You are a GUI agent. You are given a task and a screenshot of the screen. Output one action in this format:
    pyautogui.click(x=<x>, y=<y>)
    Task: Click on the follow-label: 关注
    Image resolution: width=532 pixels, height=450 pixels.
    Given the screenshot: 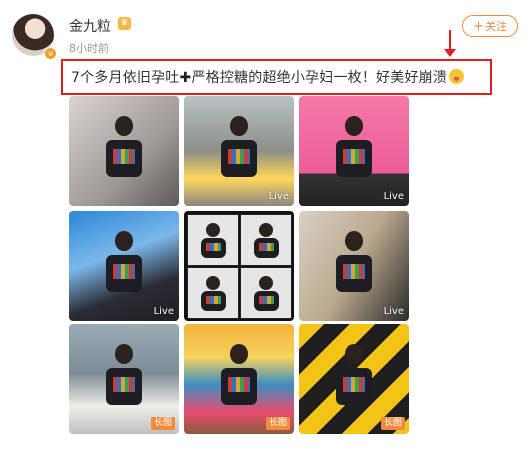 What is the action you would take?
    pyautogui.click(x=495, y=26)
    